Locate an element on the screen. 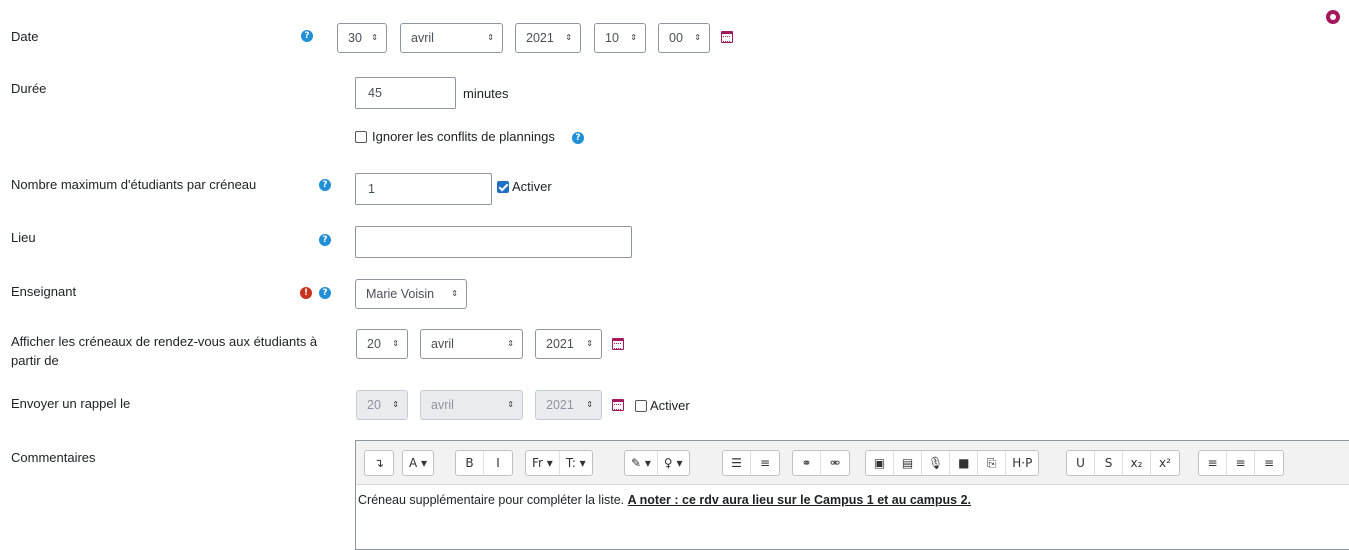  toolbar-group-bold-italic: BI is located at coordinates (484, 463).